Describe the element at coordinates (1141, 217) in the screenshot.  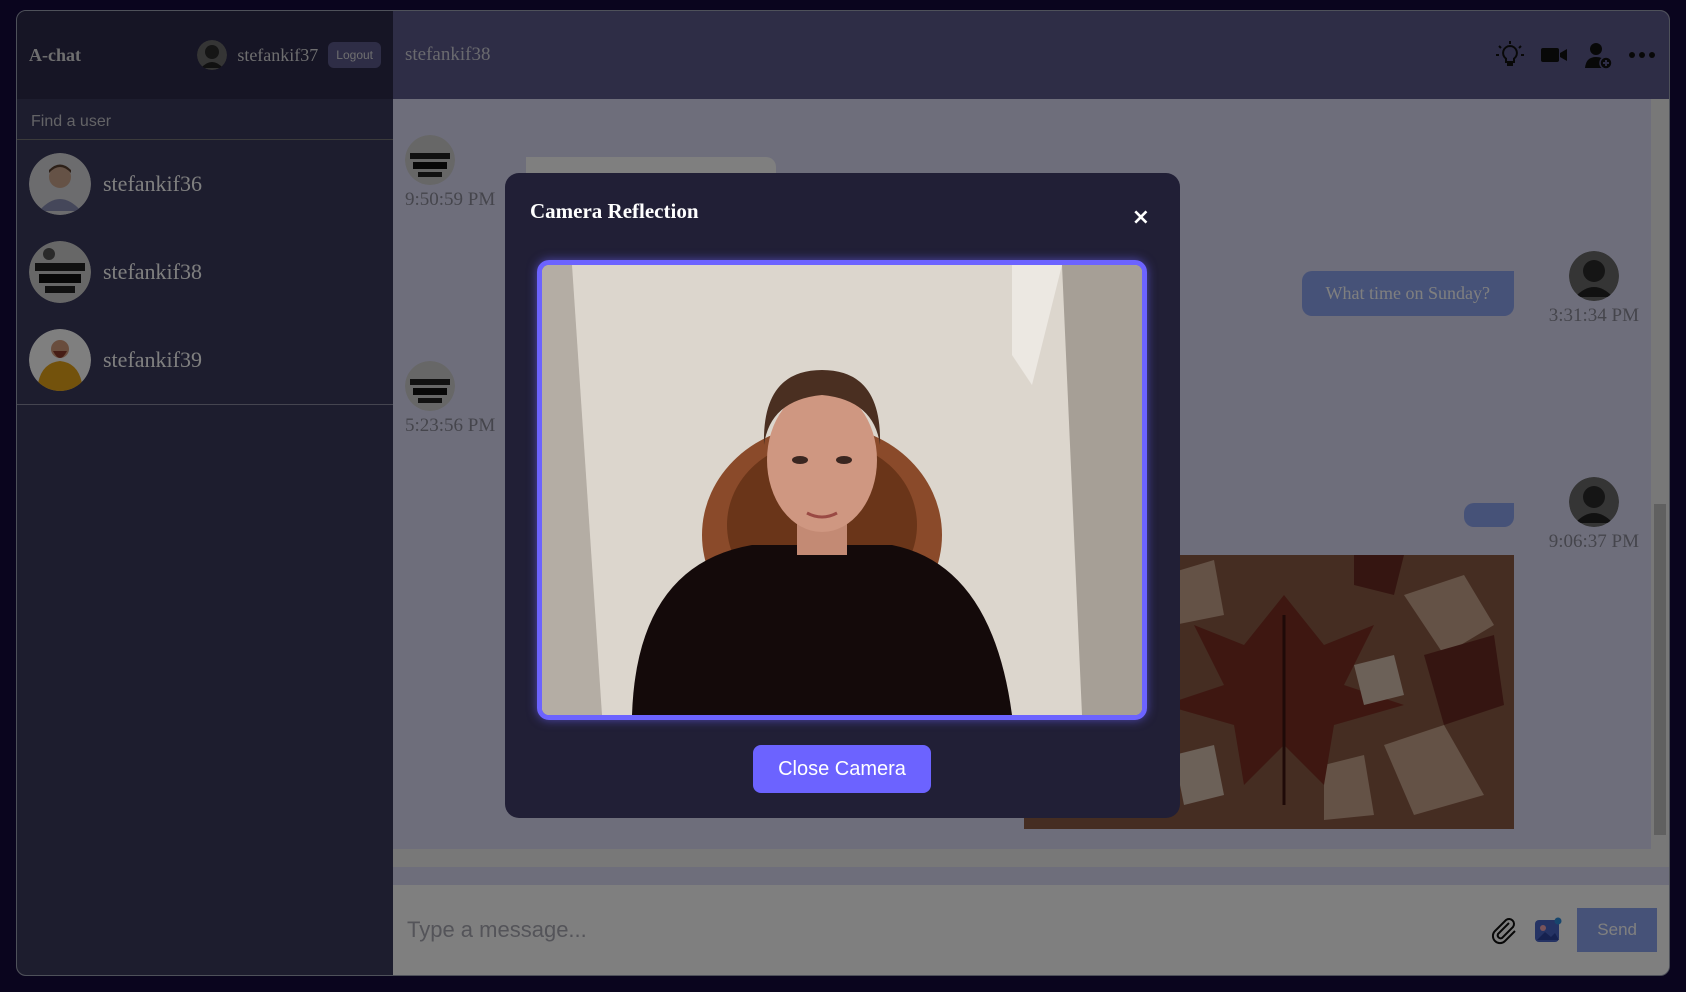
I see `close-icon: ×` at that location.